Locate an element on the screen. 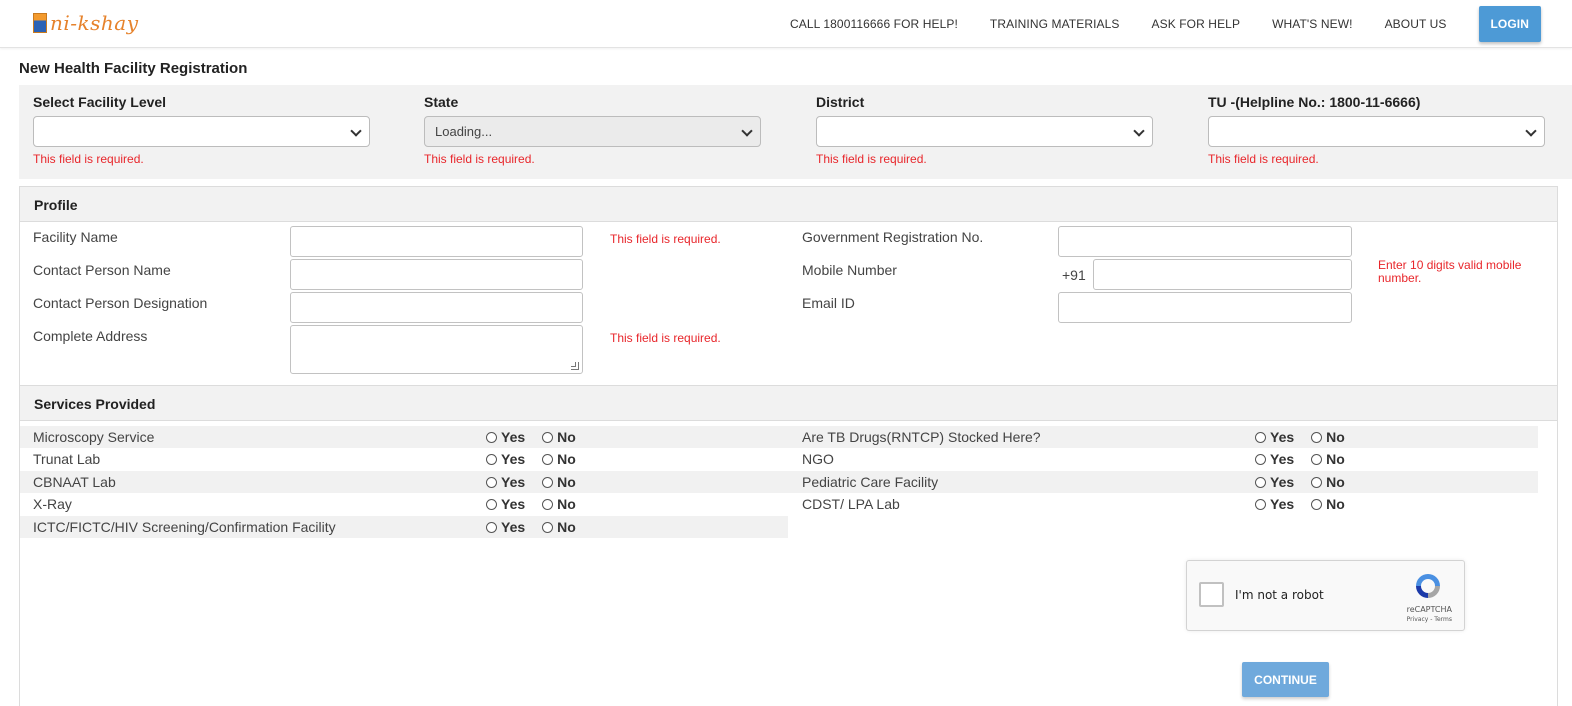 The height and width of the screenshot is (706, 1572). facility-level-error: This field is required. is located at coordinates (88, 159).